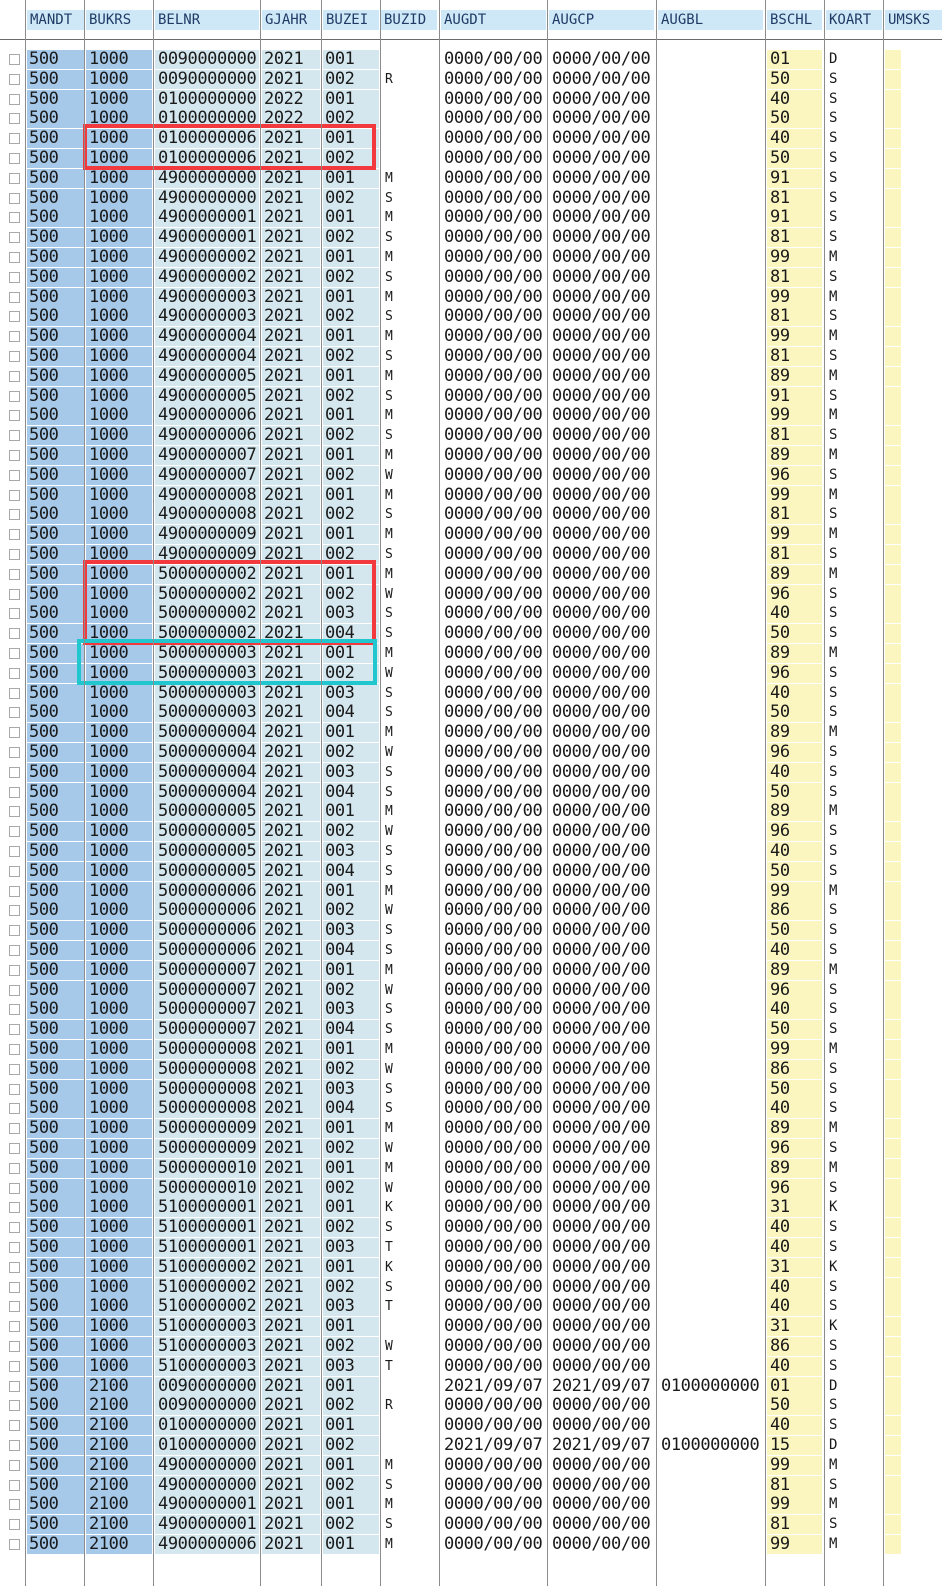 Image resolution: width=942 pixels, height=1586 pixels. I want to click on cell-belnr: 4900000000, so click(207, 178).